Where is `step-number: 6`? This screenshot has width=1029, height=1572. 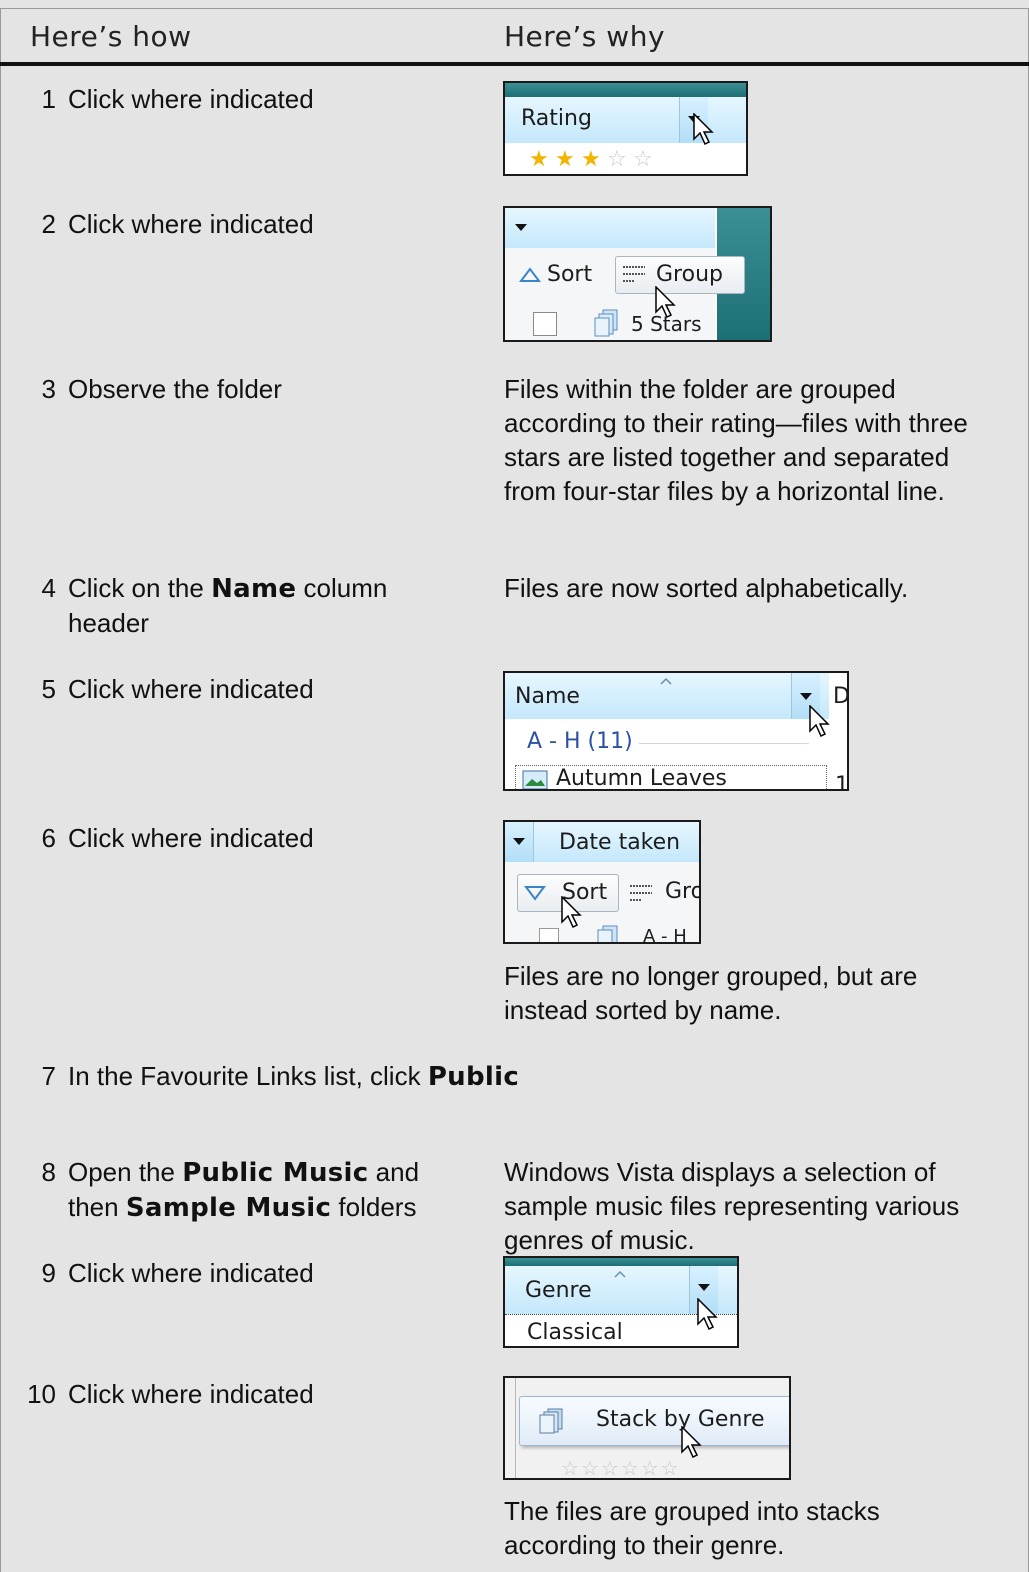
step-number: 6 is located at coordinates (48, 838).